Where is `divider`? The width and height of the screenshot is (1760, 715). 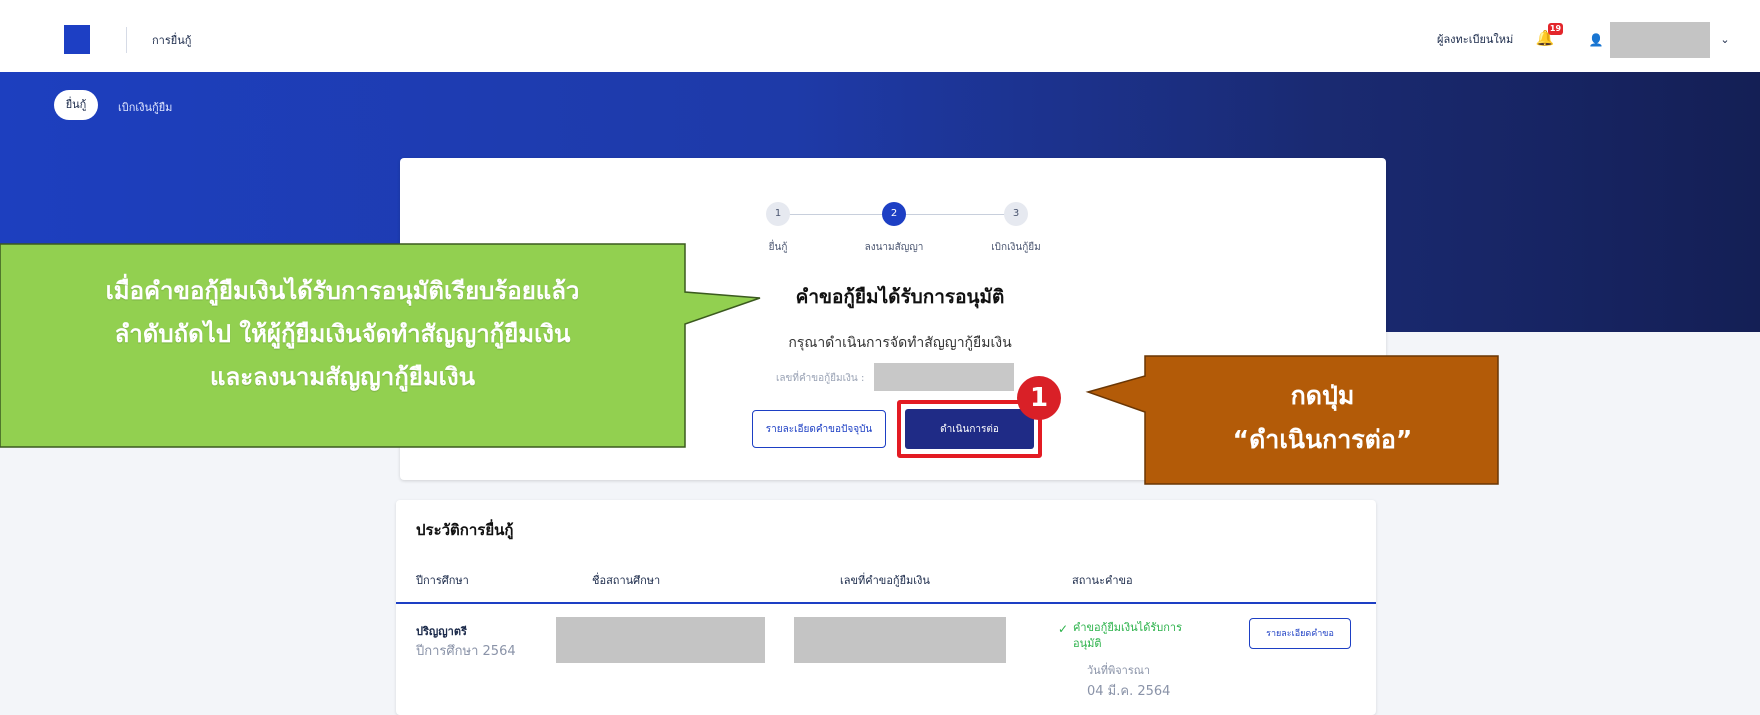
divider is located at coordinates (126, 40).